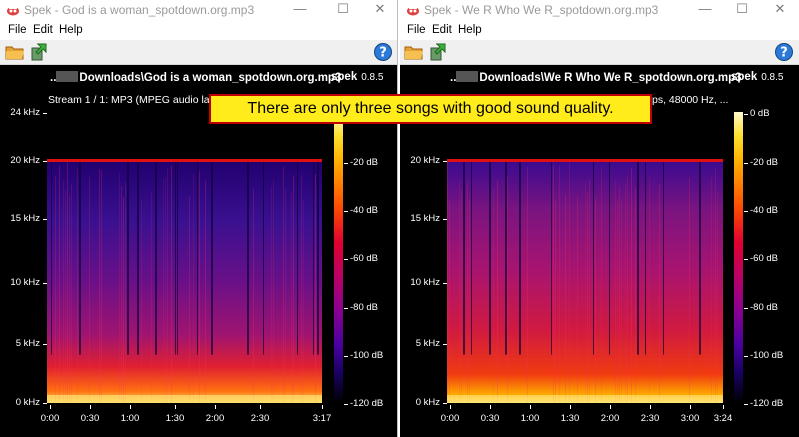  Describe the element at coordinates (690, 418) in the screenshot. I see `time-label: 3:00` at that location.